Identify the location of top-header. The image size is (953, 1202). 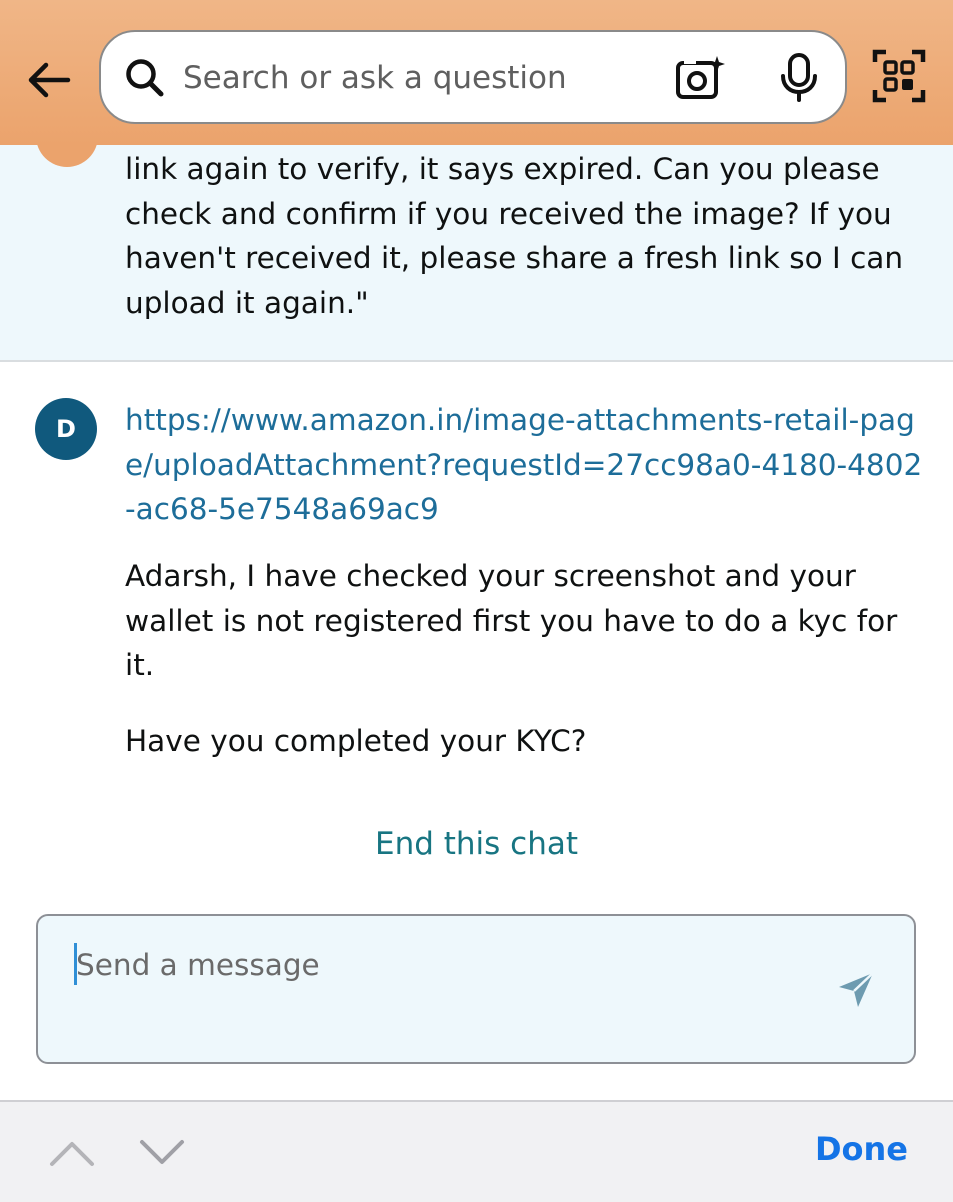
(476, 72).